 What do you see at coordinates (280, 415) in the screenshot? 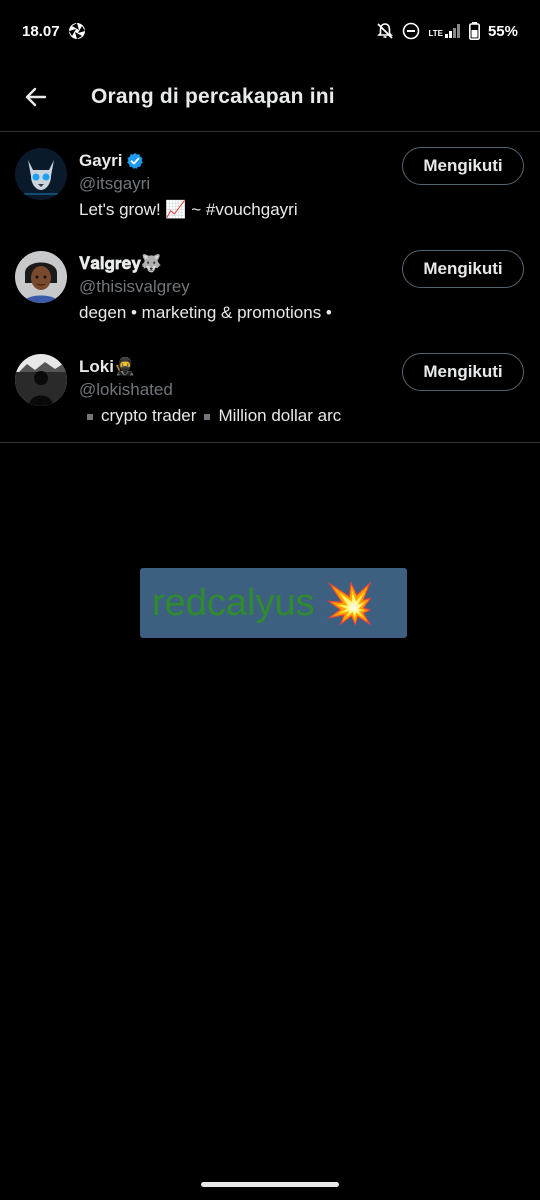
I see `bio-part: Million dollar arc` at bounding box center [280, 415].